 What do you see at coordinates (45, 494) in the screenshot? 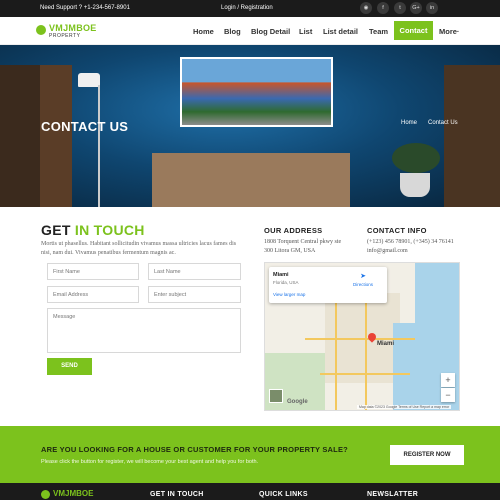
I see `footer-logo-icon` at bounding box center [45, 494].